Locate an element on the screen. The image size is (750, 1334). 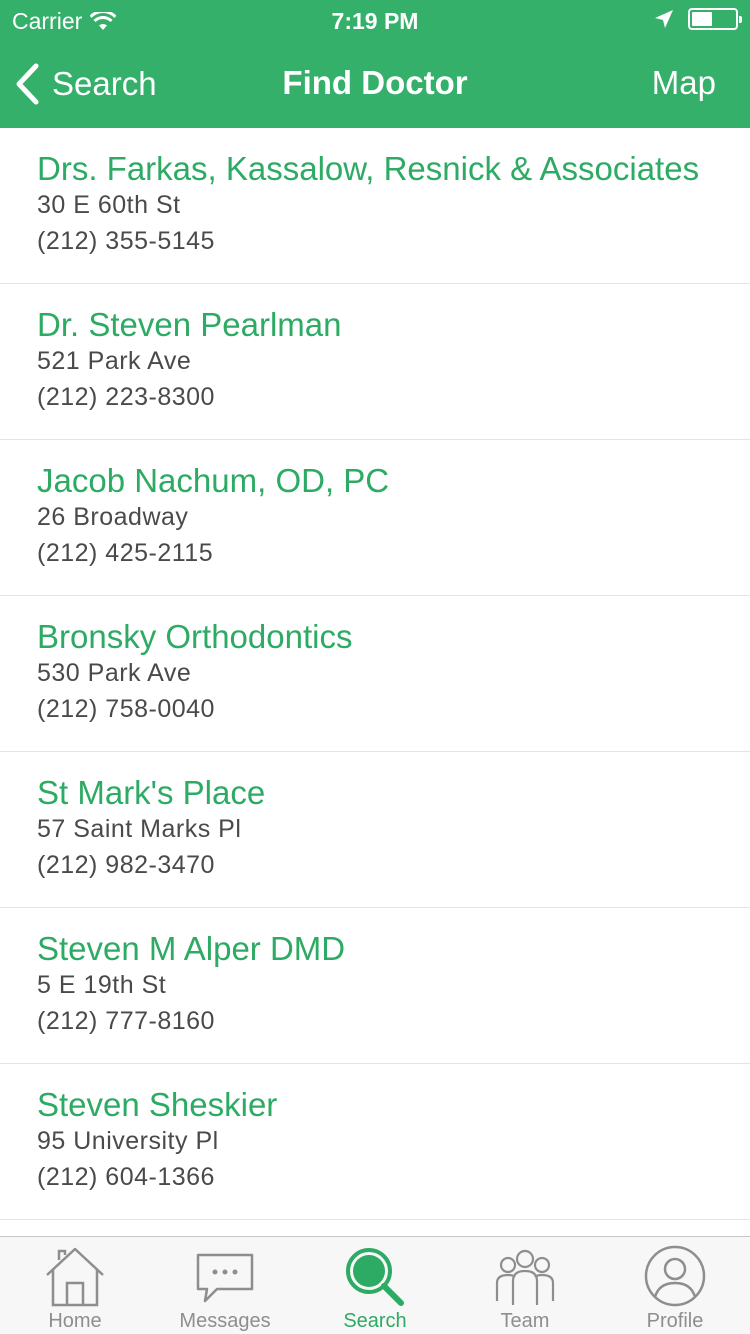
tab-profile: Profile is located at coordinates (675, 1285).